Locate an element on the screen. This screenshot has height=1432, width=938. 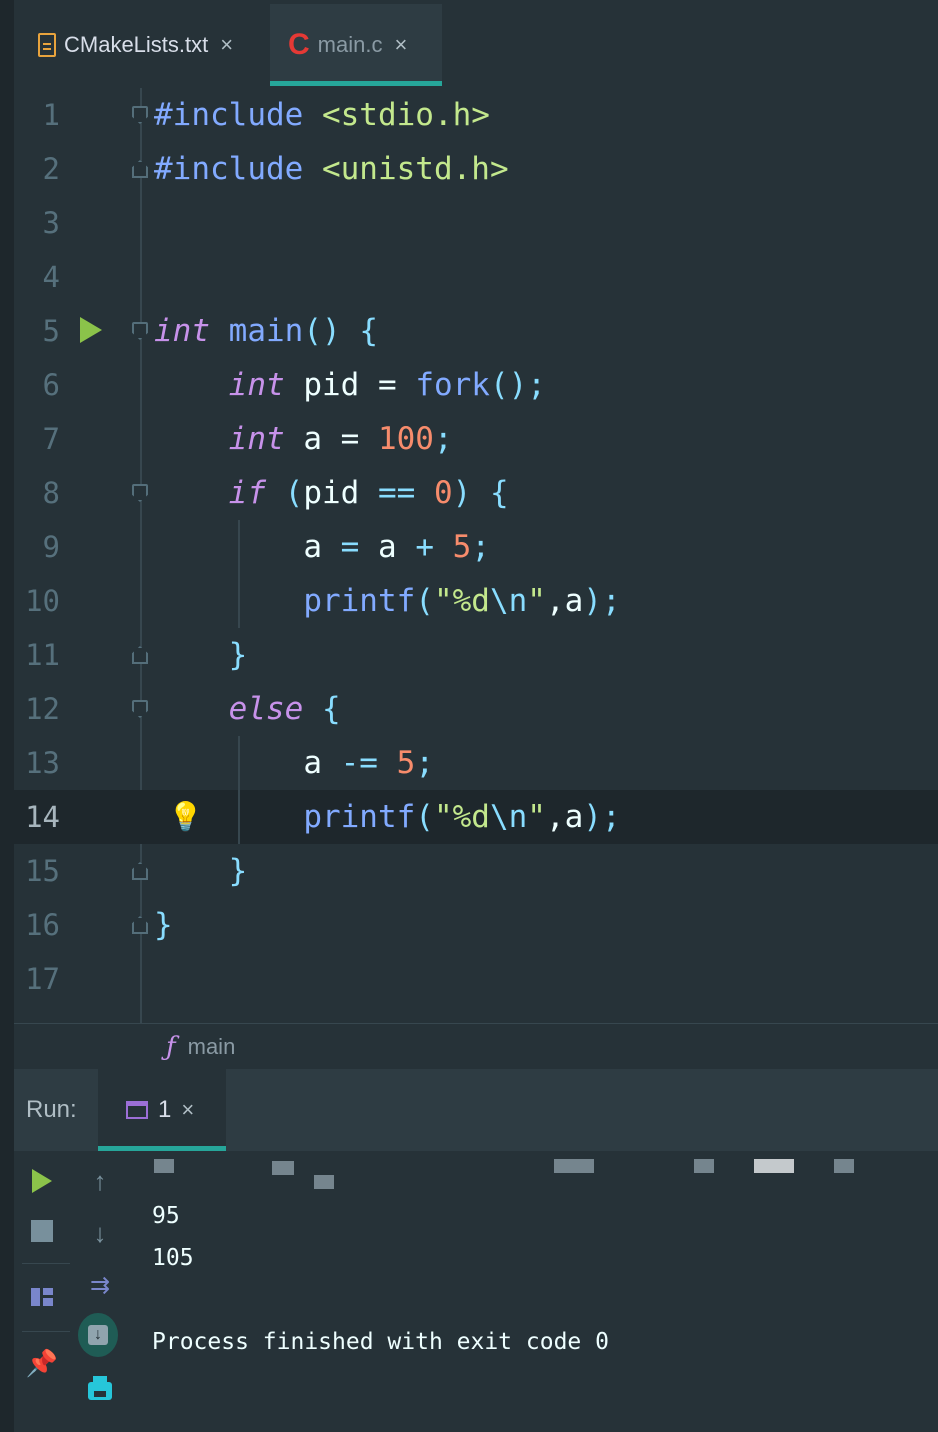
pin-icon: 📌 is located at coordinates (42, 1362).